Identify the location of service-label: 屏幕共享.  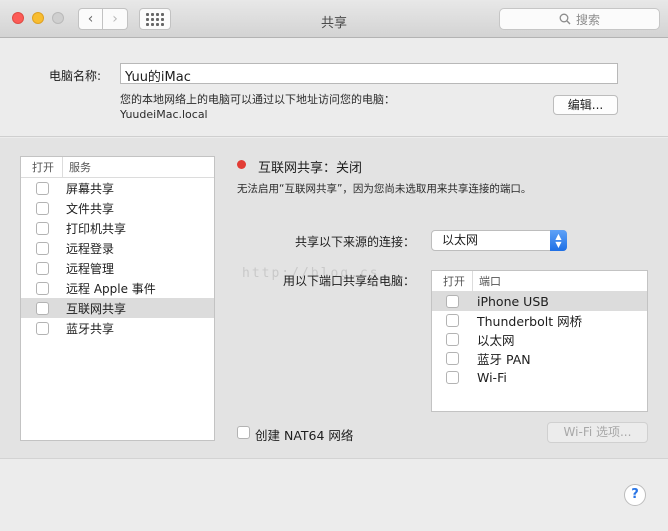
(90, 188).